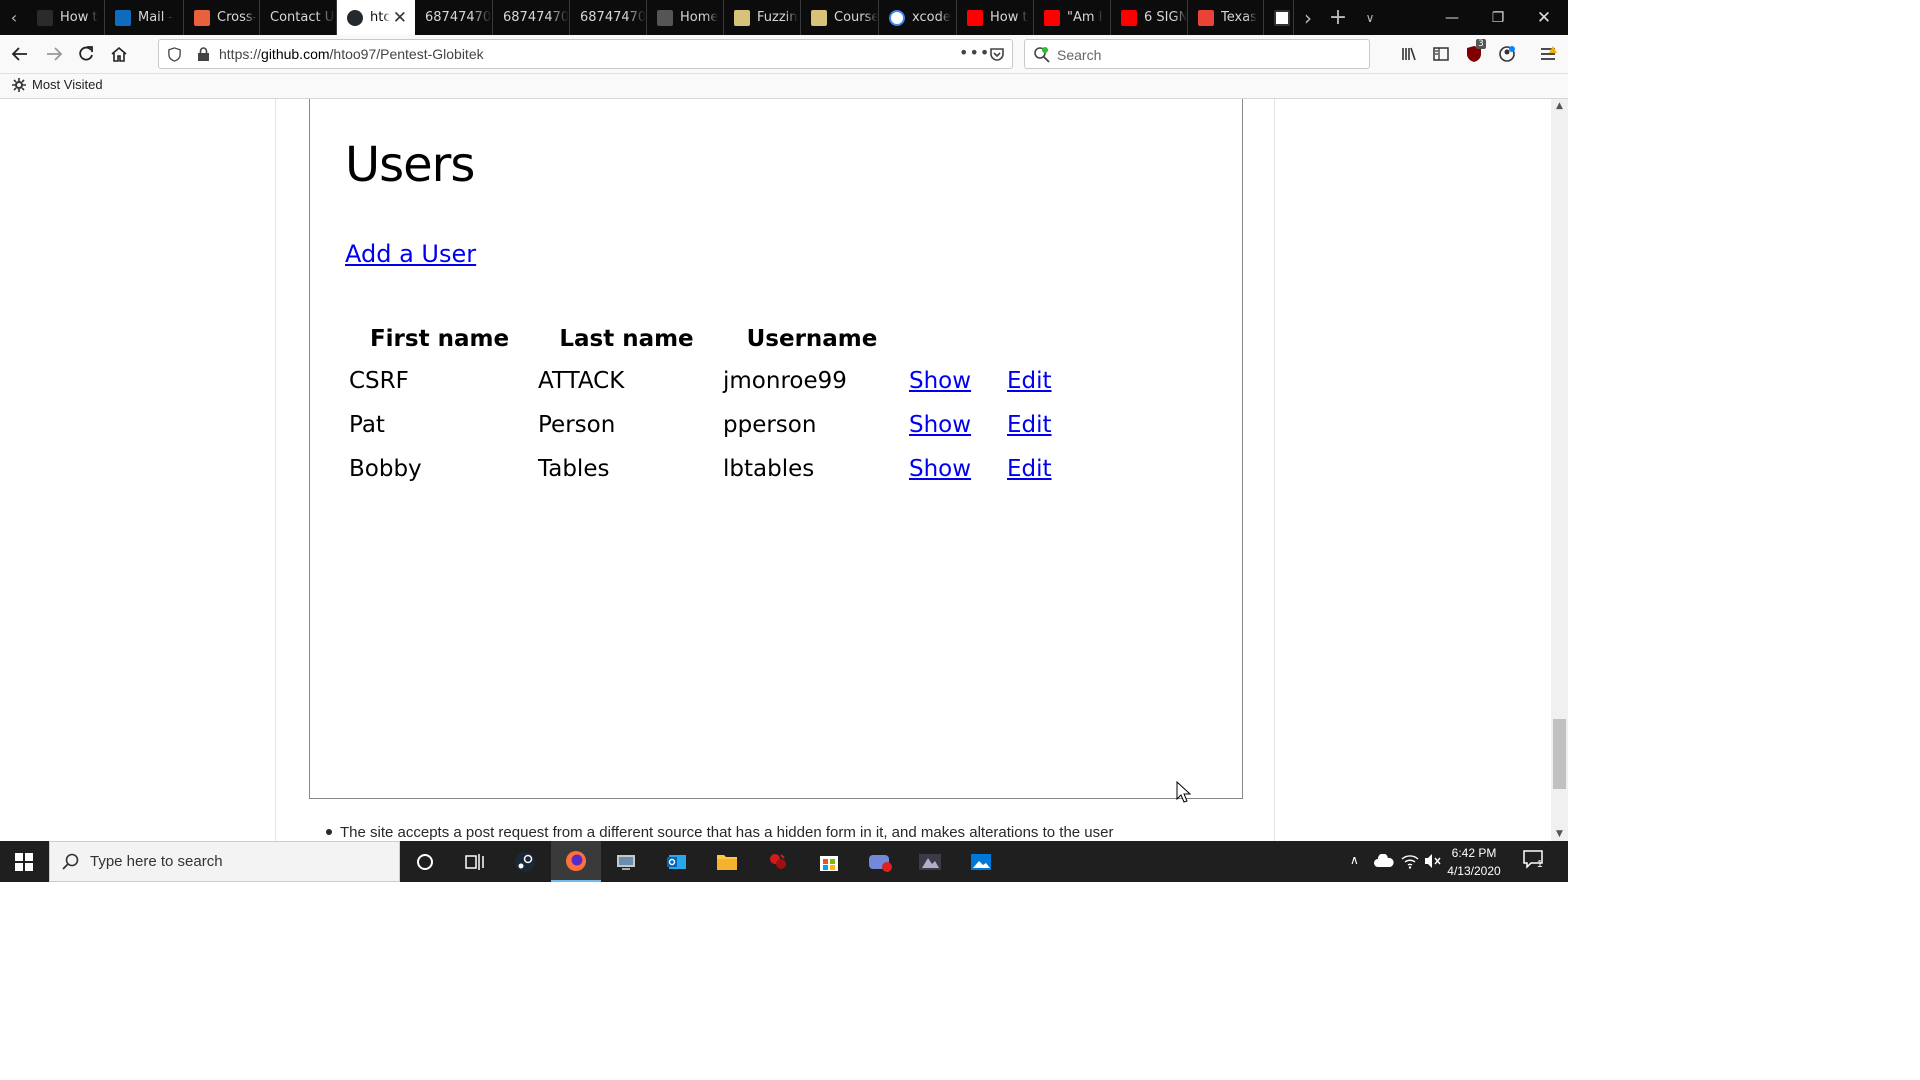  Describe the element at coordinates (156, 17) in the screenshot. I see `tab-title: Mail -` at that location.